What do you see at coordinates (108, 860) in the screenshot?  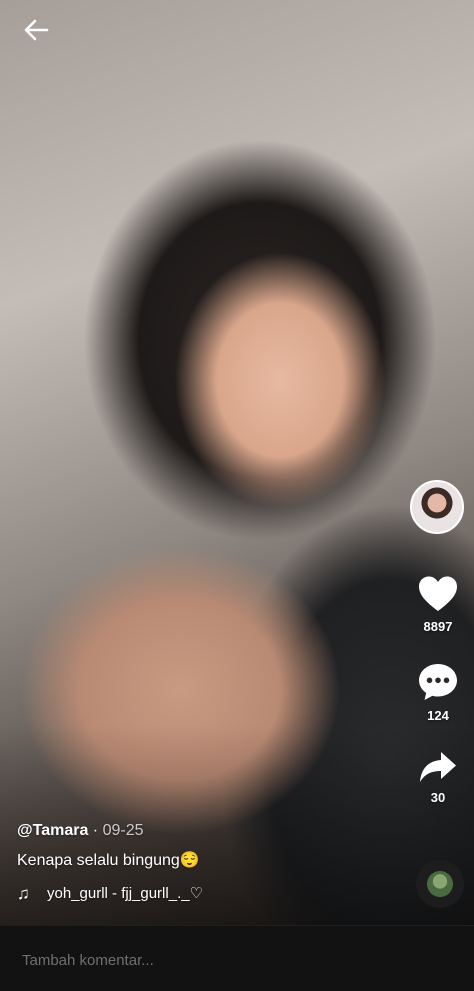 I see `post-description: Kenapa selalu bingung😌` at bounding box center [108, 860].